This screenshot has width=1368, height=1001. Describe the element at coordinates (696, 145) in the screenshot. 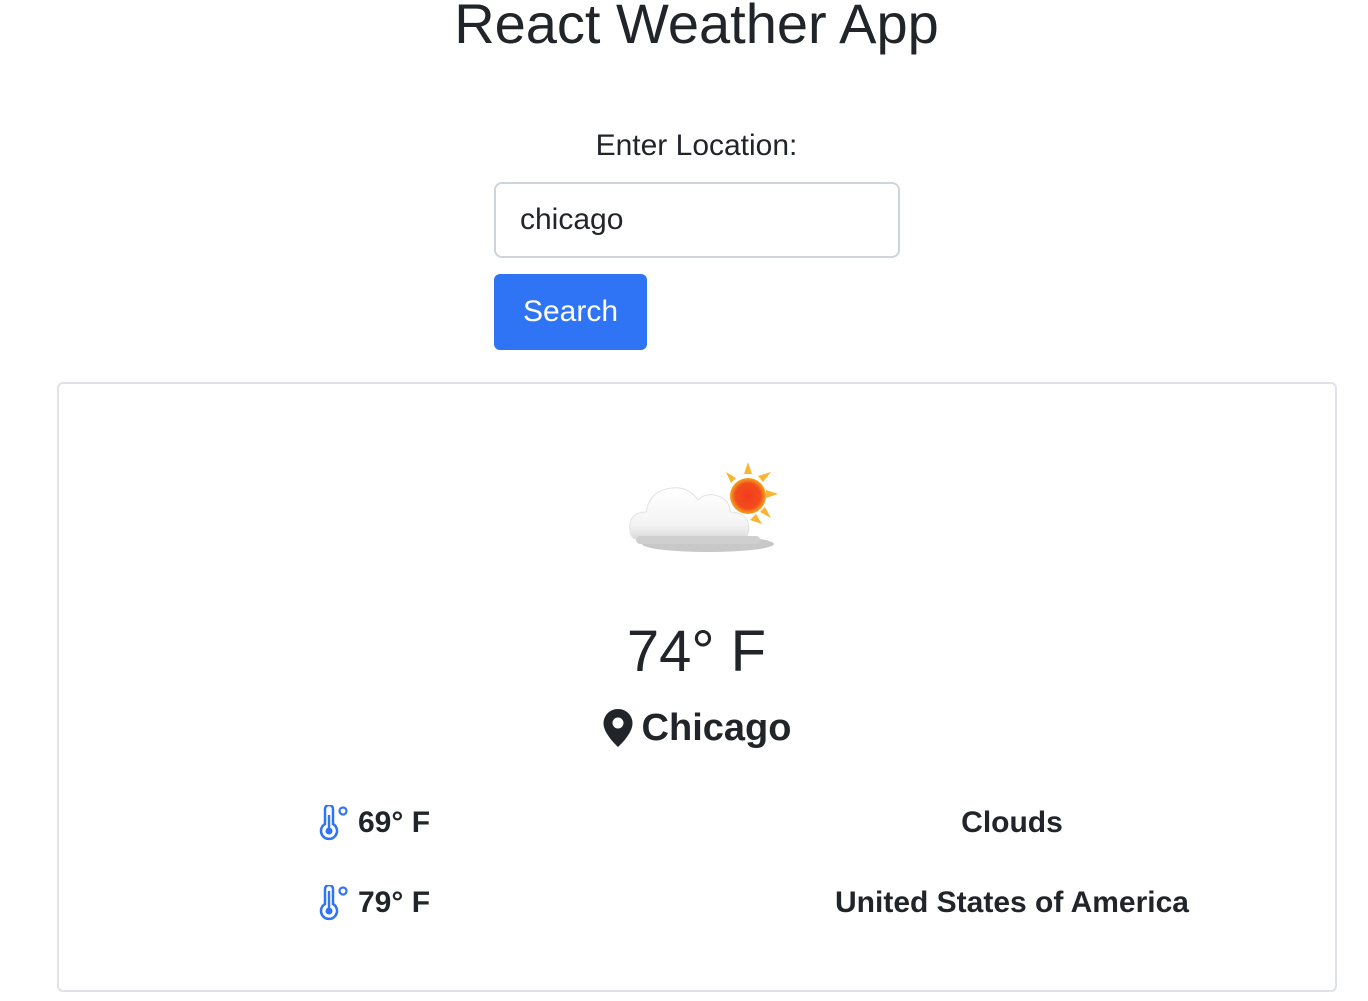

I see `location-label: Enter Location:` at that location.